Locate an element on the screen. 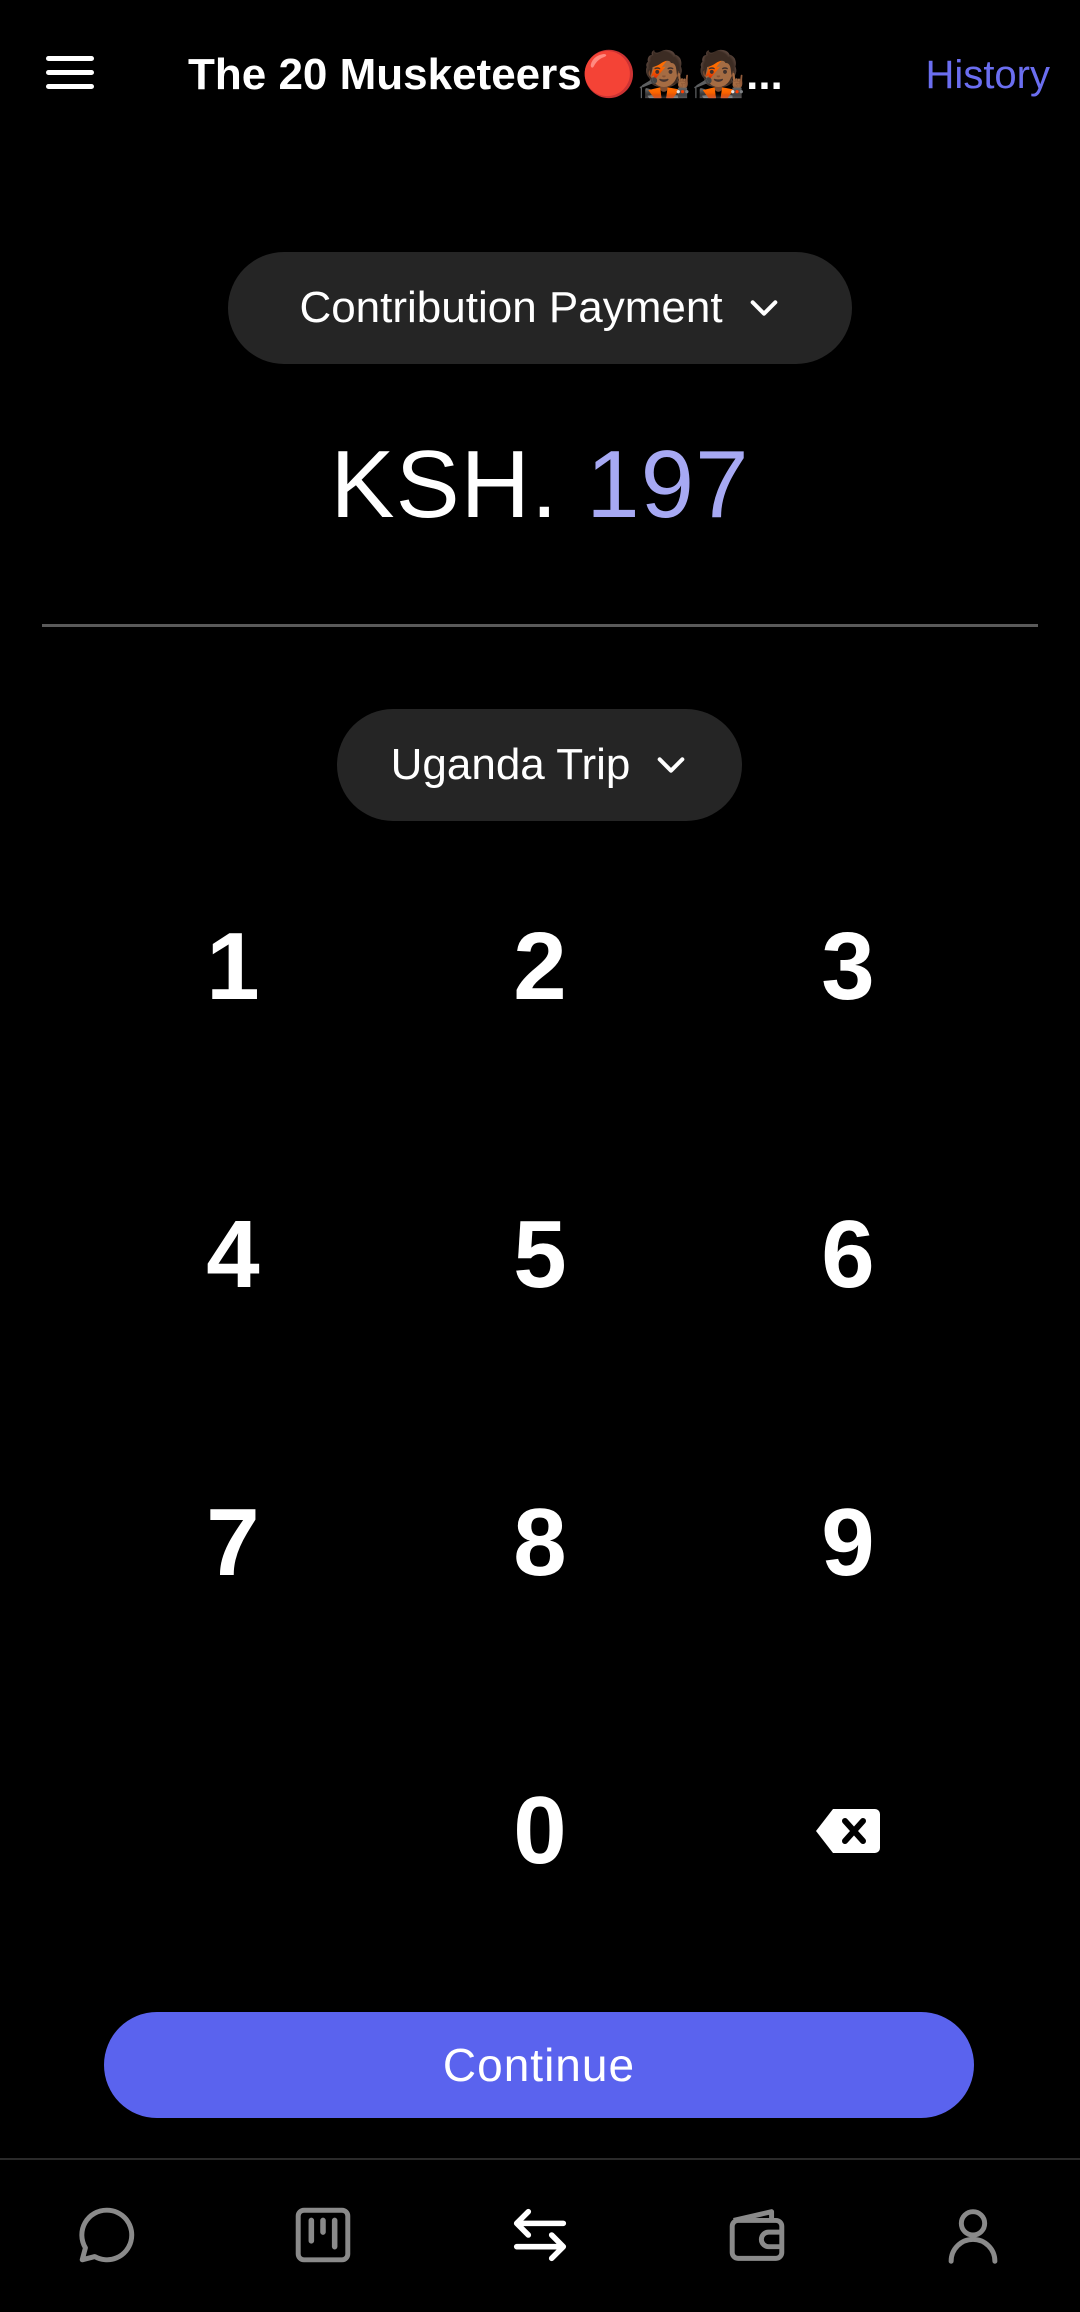  key-8: 8 is located at coordinates (540, 1543).